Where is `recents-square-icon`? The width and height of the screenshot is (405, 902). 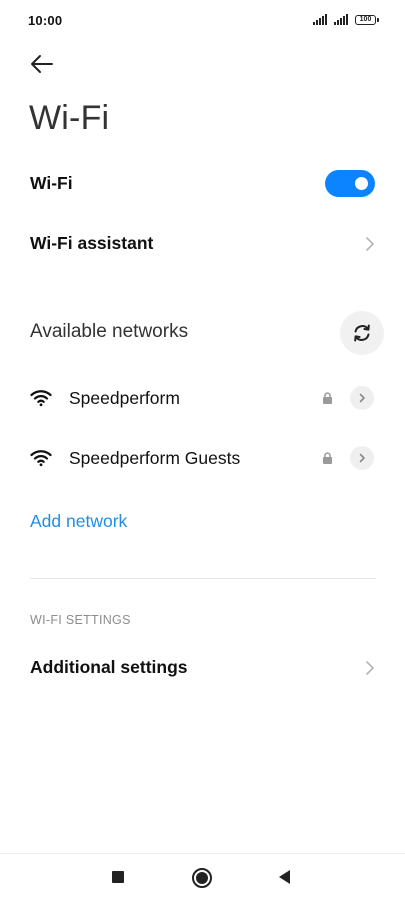
recents-square-icon is located at coordinates (118, 877).